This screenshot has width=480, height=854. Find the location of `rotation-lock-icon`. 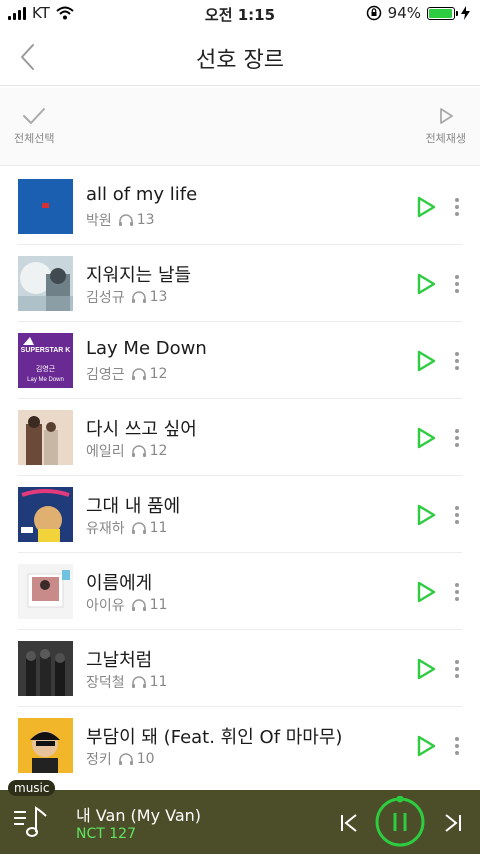

rotation-lock-icon is located at coordinates (373, 13).